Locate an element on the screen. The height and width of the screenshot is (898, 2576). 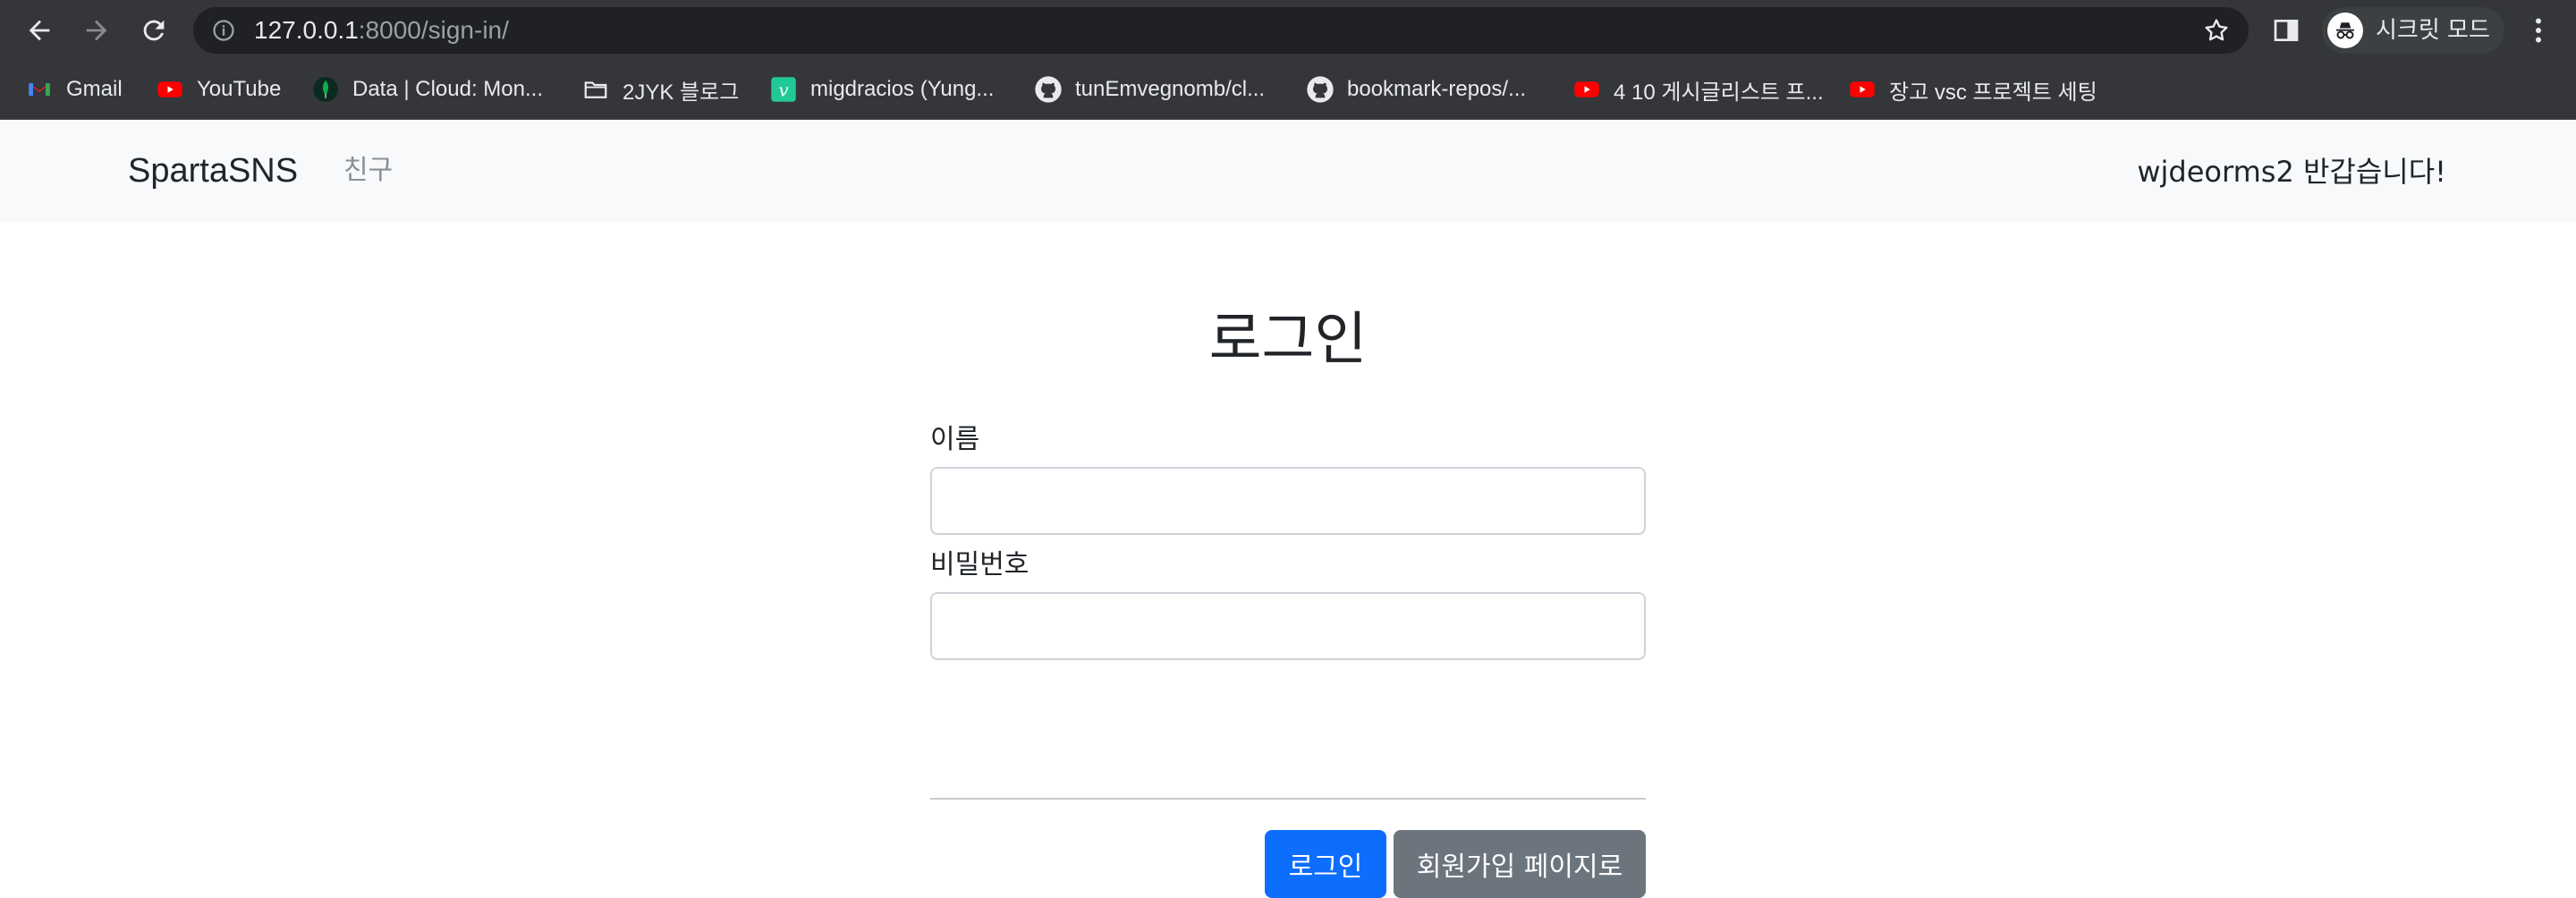
address-bar: 127.0.0.1:8000/sign-in/ is located at coordinates (1221, 30).